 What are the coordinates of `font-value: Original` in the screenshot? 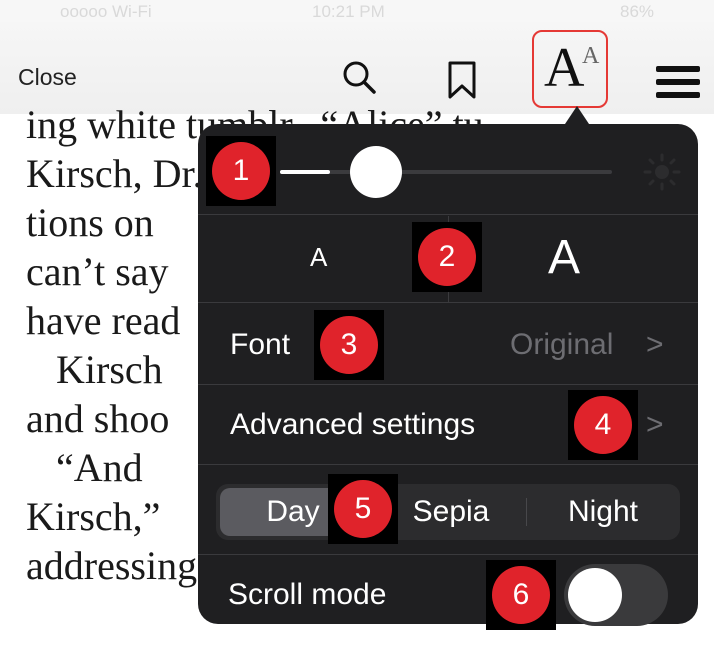 It's located at (562, 344).